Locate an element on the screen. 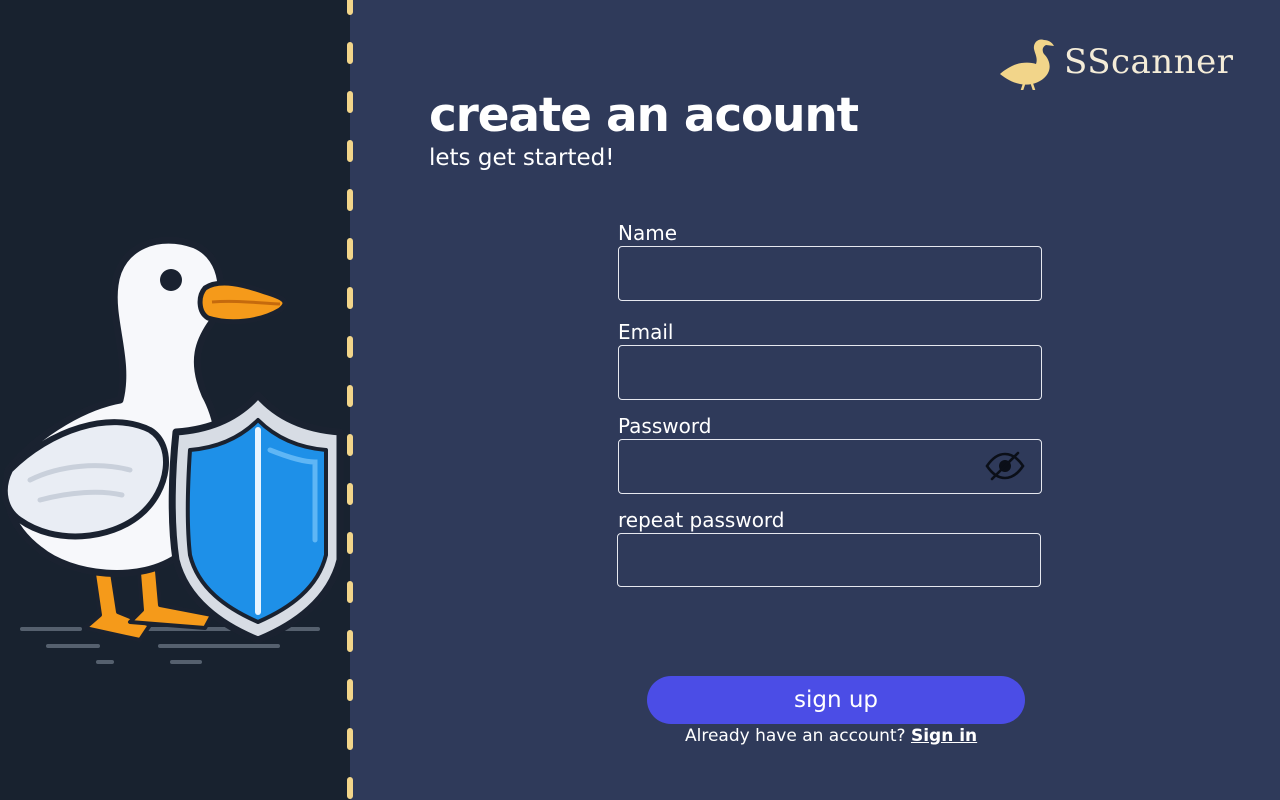 The height and width of the screenshot is (800, 1280). page-subtitle: lets get started! is located at coordinates (522, 158).